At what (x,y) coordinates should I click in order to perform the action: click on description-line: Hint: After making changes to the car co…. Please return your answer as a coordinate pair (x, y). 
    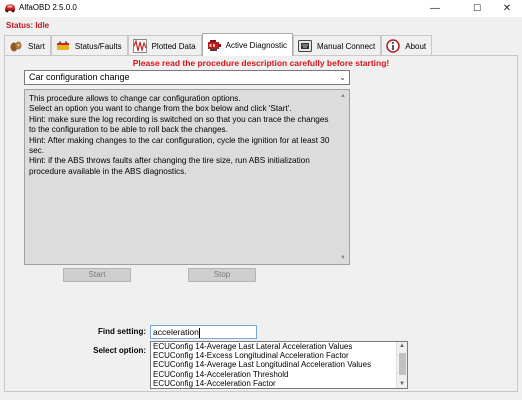
    Looking at the image, I should click on (179, 145).